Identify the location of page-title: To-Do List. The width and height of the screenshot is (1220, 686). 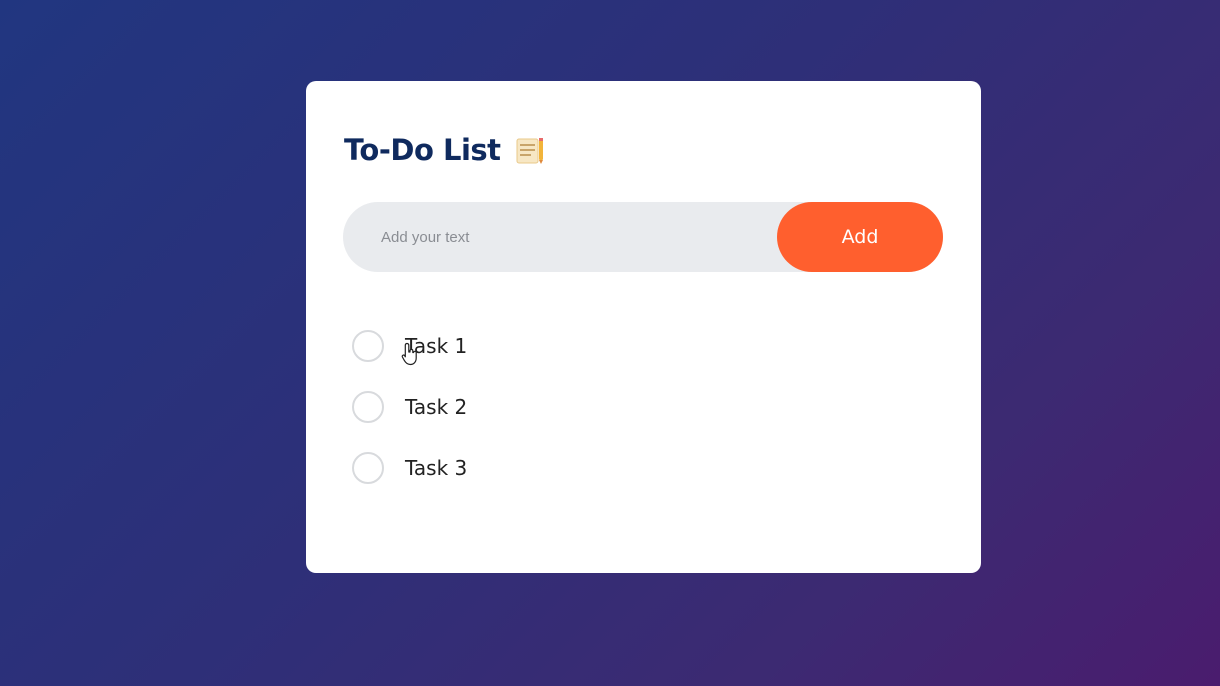
(422, 150).